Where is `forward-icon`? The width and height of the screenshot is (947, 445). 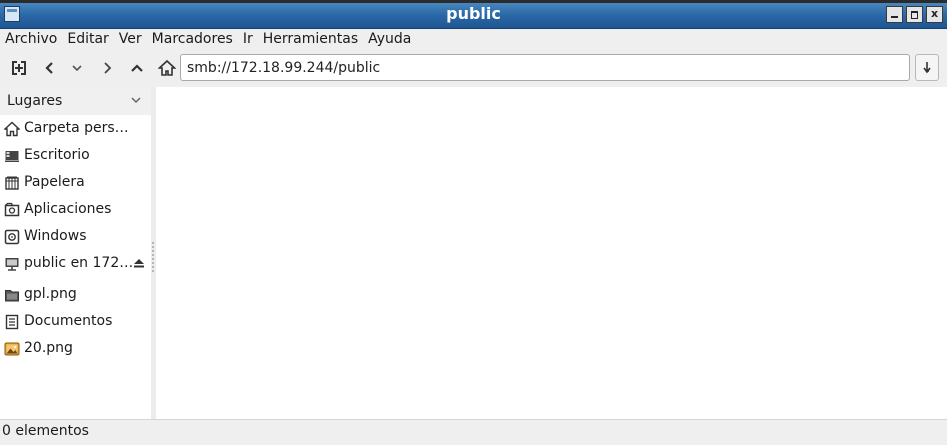
forward-icon is located at coordinates (108, 68).